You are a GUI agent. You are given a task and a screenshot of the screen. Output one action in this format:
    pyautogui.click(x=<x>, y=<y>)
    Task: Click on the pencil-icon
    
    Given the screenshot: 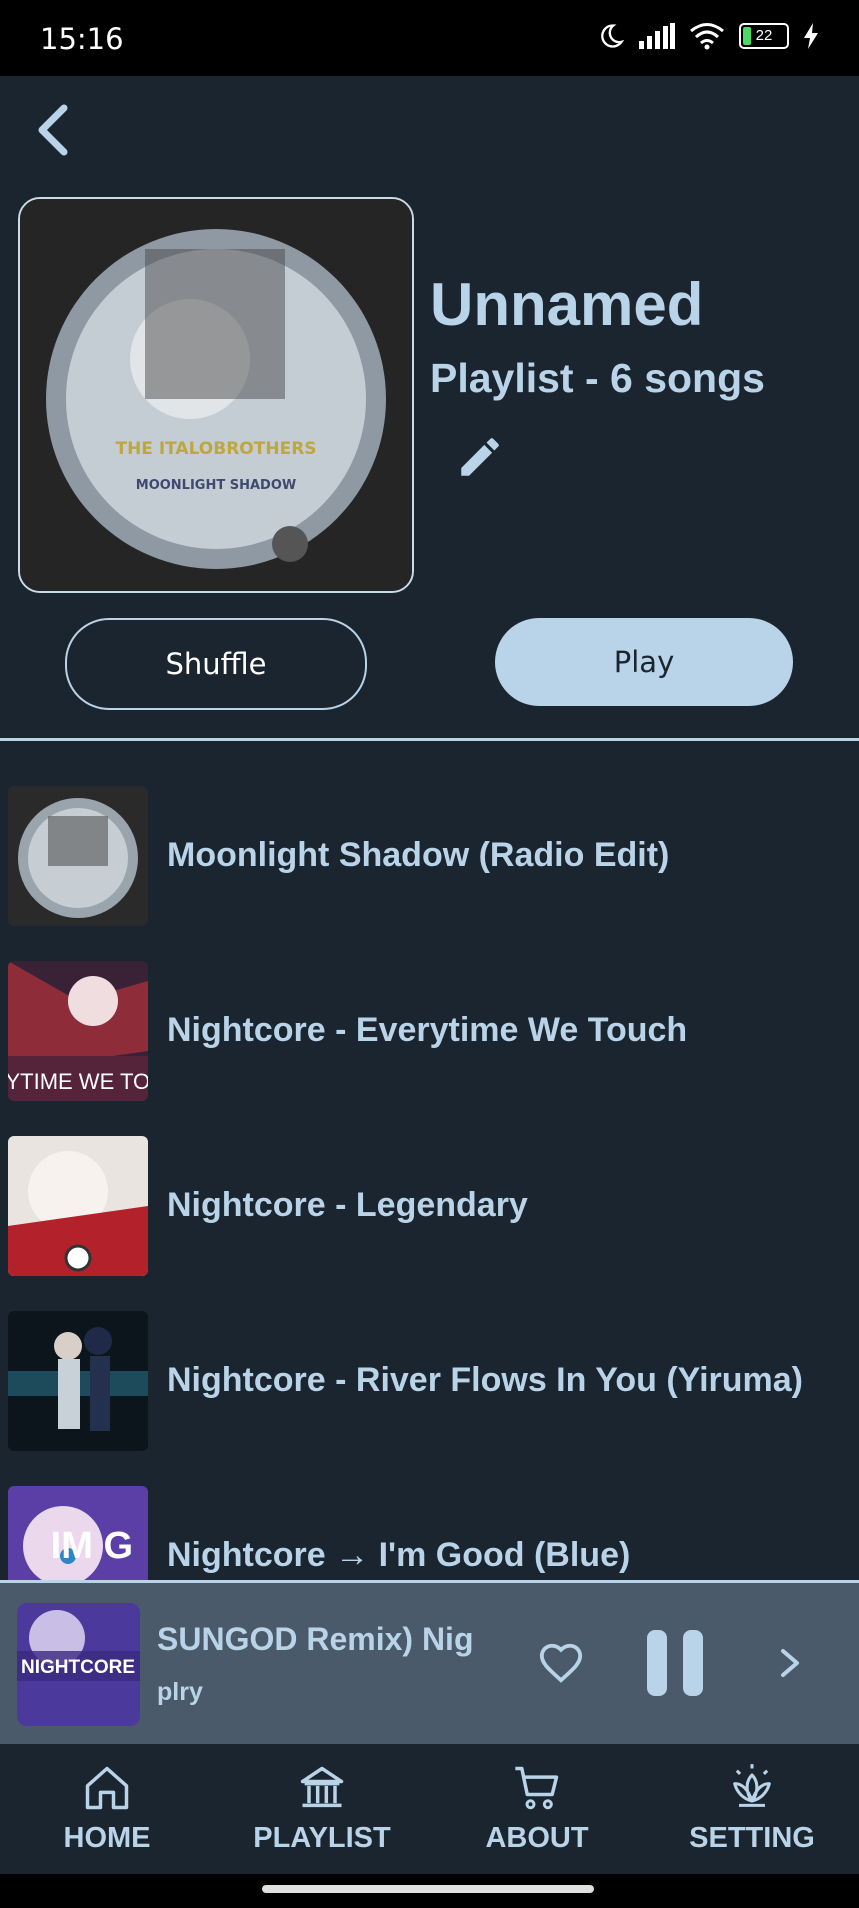 What is the action you would take?
    pyautogui.click(x=480, y=457)
    